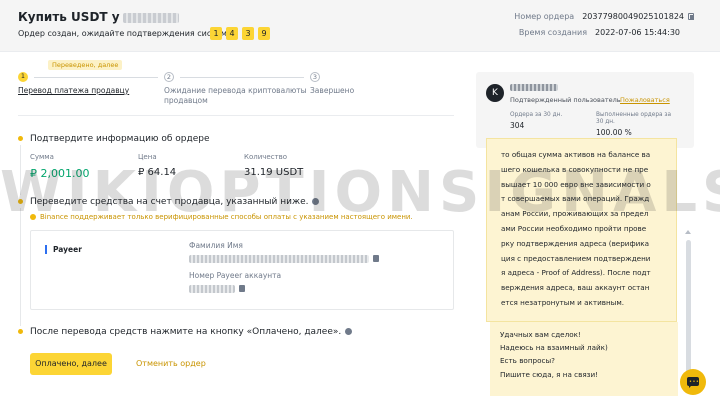 The height and width of the screenshot is (405, 720). Describe the element at coordinates (23, 77) in the screenshot. I see `step-number: 1` at that location.